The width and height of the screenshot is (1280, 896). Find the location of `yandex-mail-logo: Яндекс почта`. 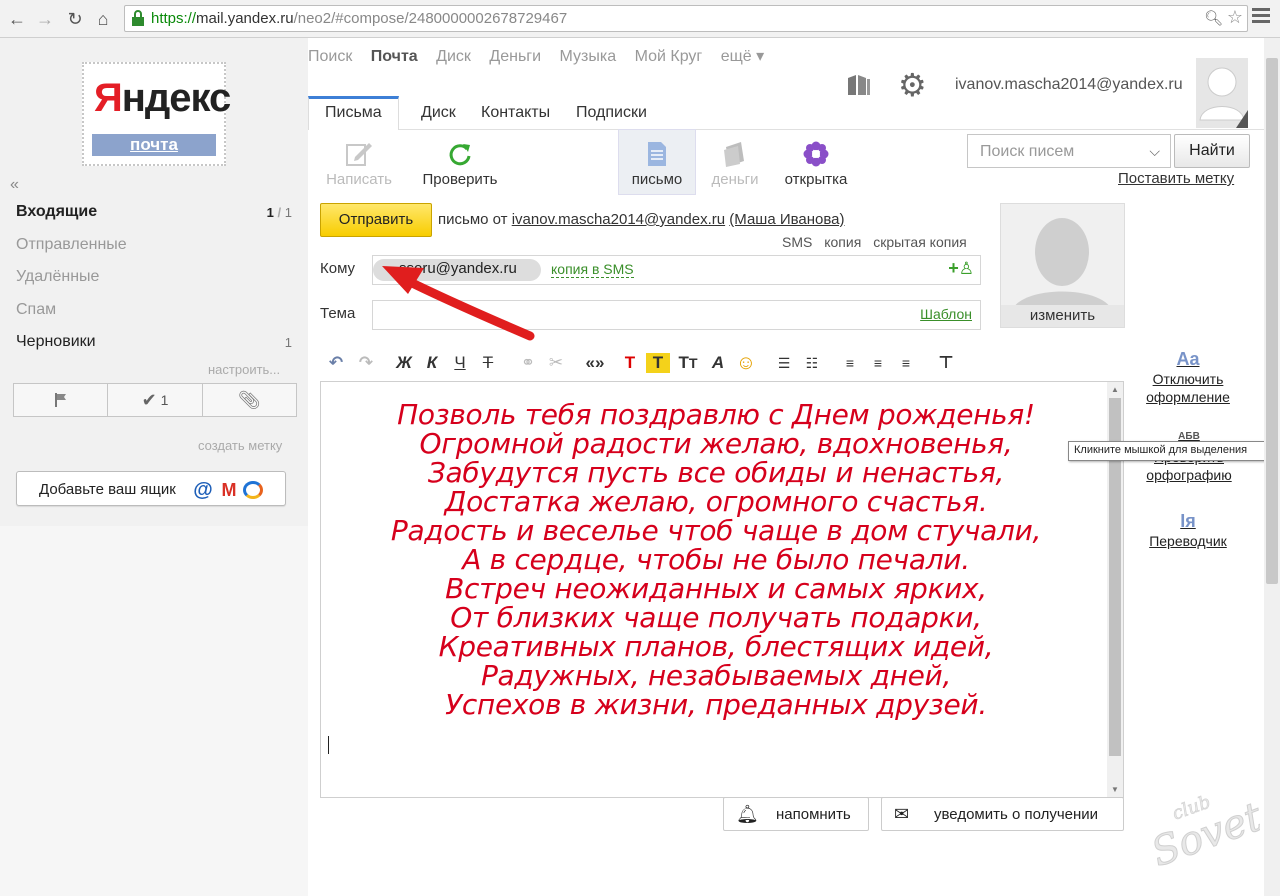

yandex-mail-logo: Яндекс почта is located at coordinates (156, 114).